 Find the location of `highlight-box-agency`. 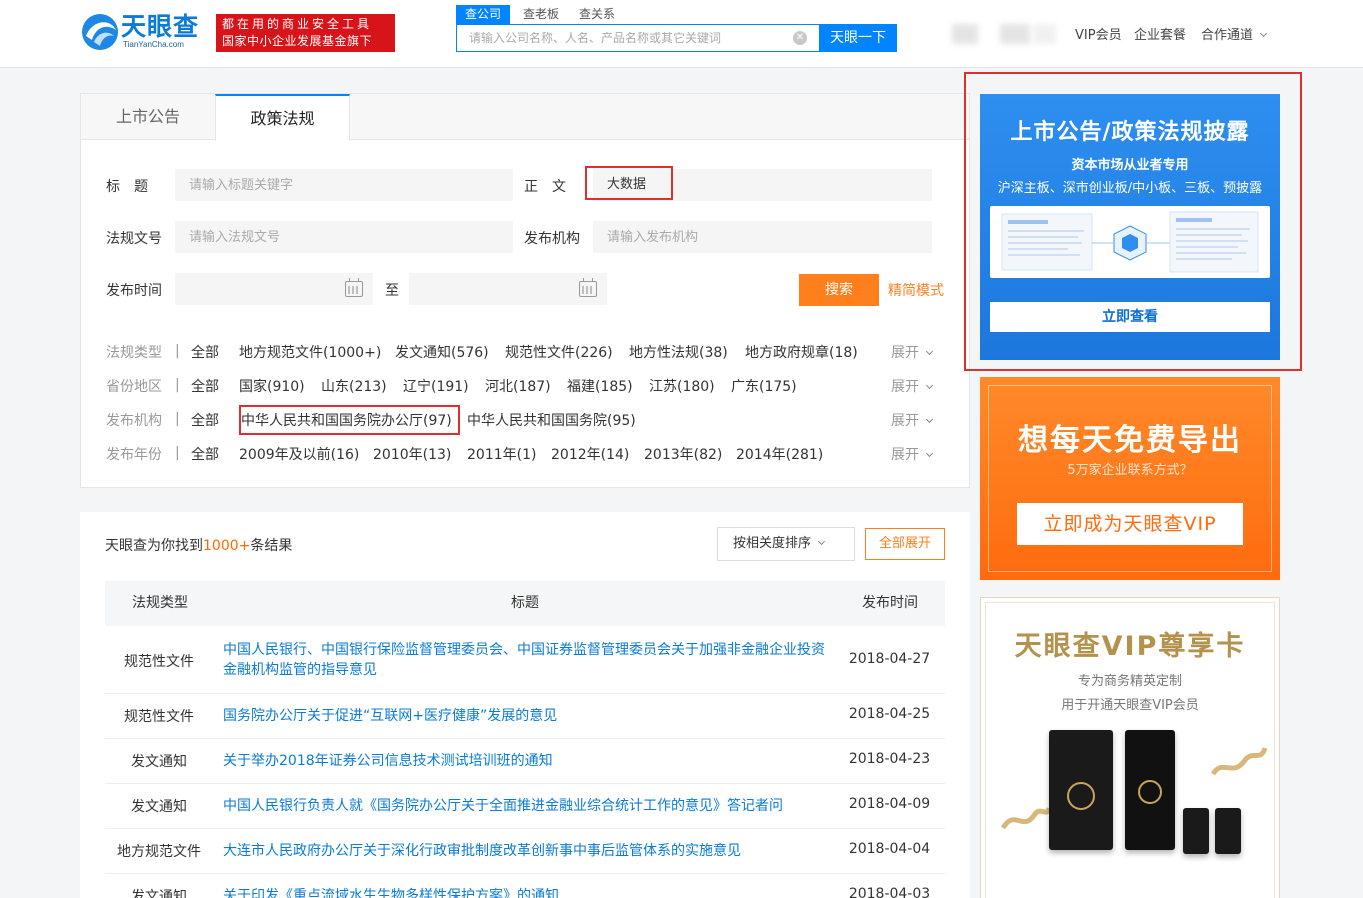

highlight-box-agency is located at coordinates (349, 420).